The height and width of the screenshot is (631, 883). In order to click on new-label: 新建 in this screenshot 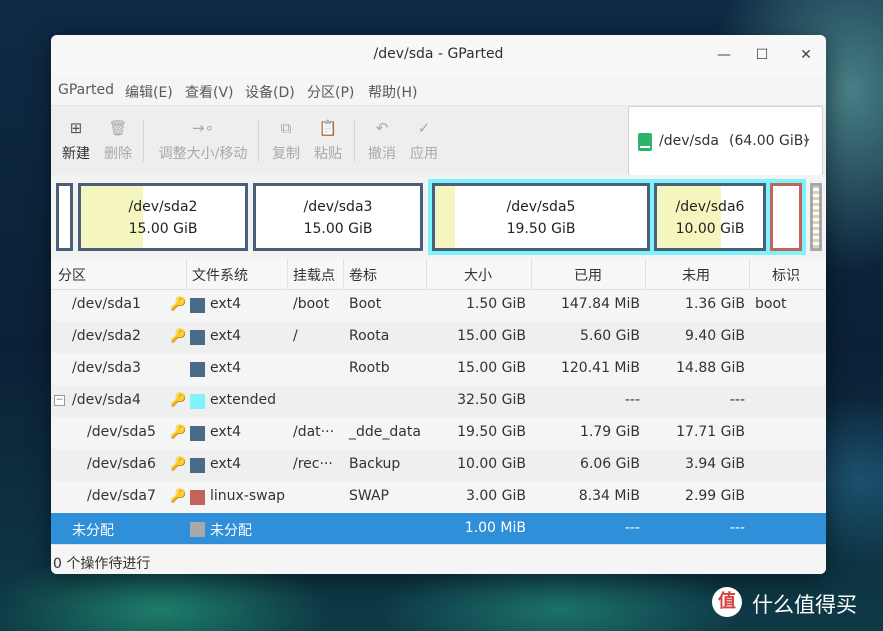, I will do `click(76, 154)`.